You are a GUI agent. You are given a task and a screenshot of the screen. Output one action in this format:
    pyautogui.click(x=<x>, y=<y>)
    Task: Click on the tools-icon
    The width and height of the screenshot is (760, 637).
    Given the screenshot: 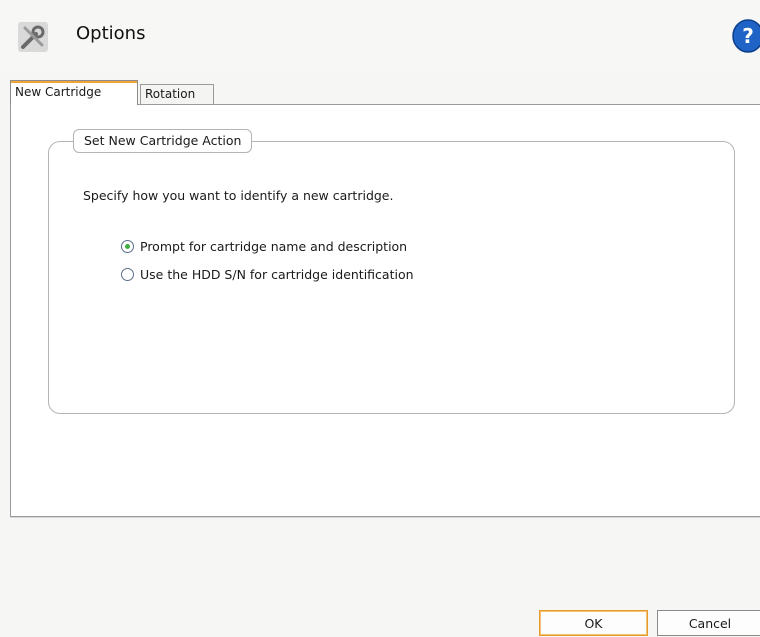 What is the action you would take?
    pyautogui.click(x=33, y=37)
    